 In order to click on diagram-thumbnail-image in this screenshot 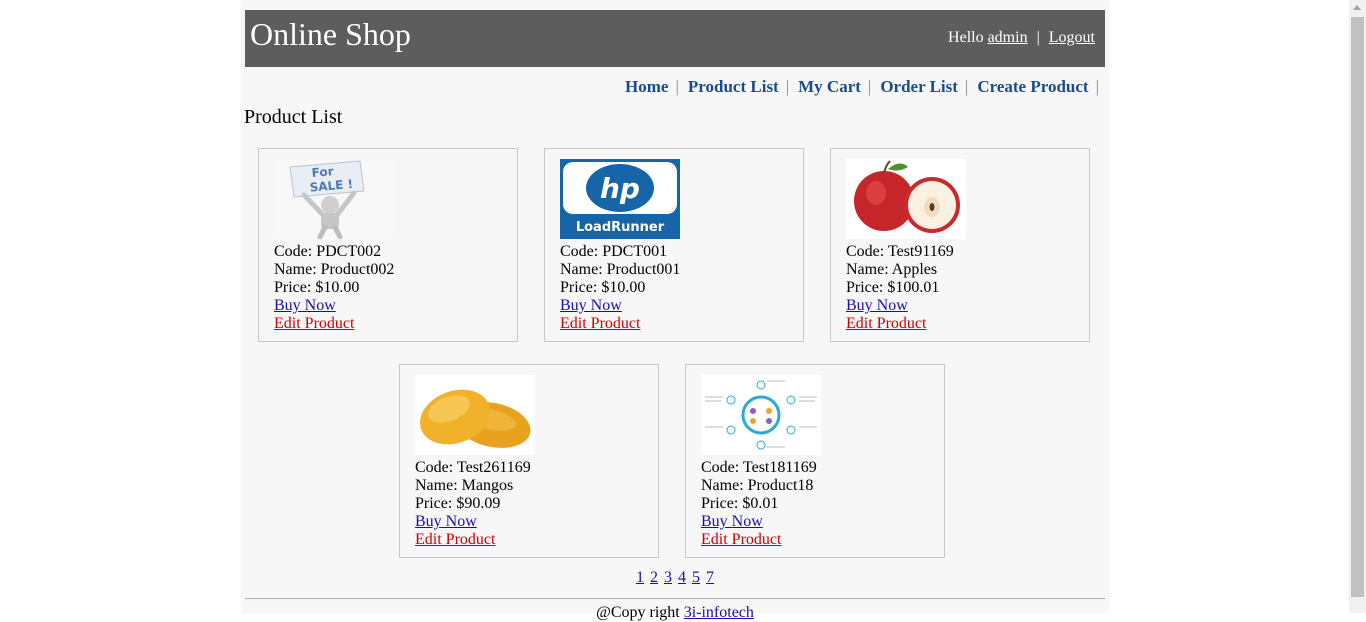, I will do `click(761, 415)`.